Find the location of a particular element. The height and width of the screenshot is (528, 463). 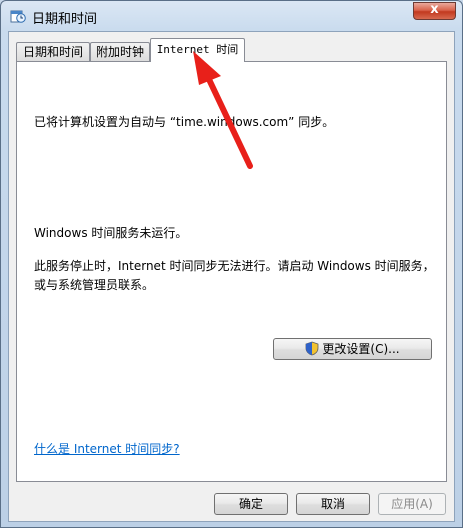

service-status-text: Windows 时间服务未运行。 is located at coordinates (111, 233).